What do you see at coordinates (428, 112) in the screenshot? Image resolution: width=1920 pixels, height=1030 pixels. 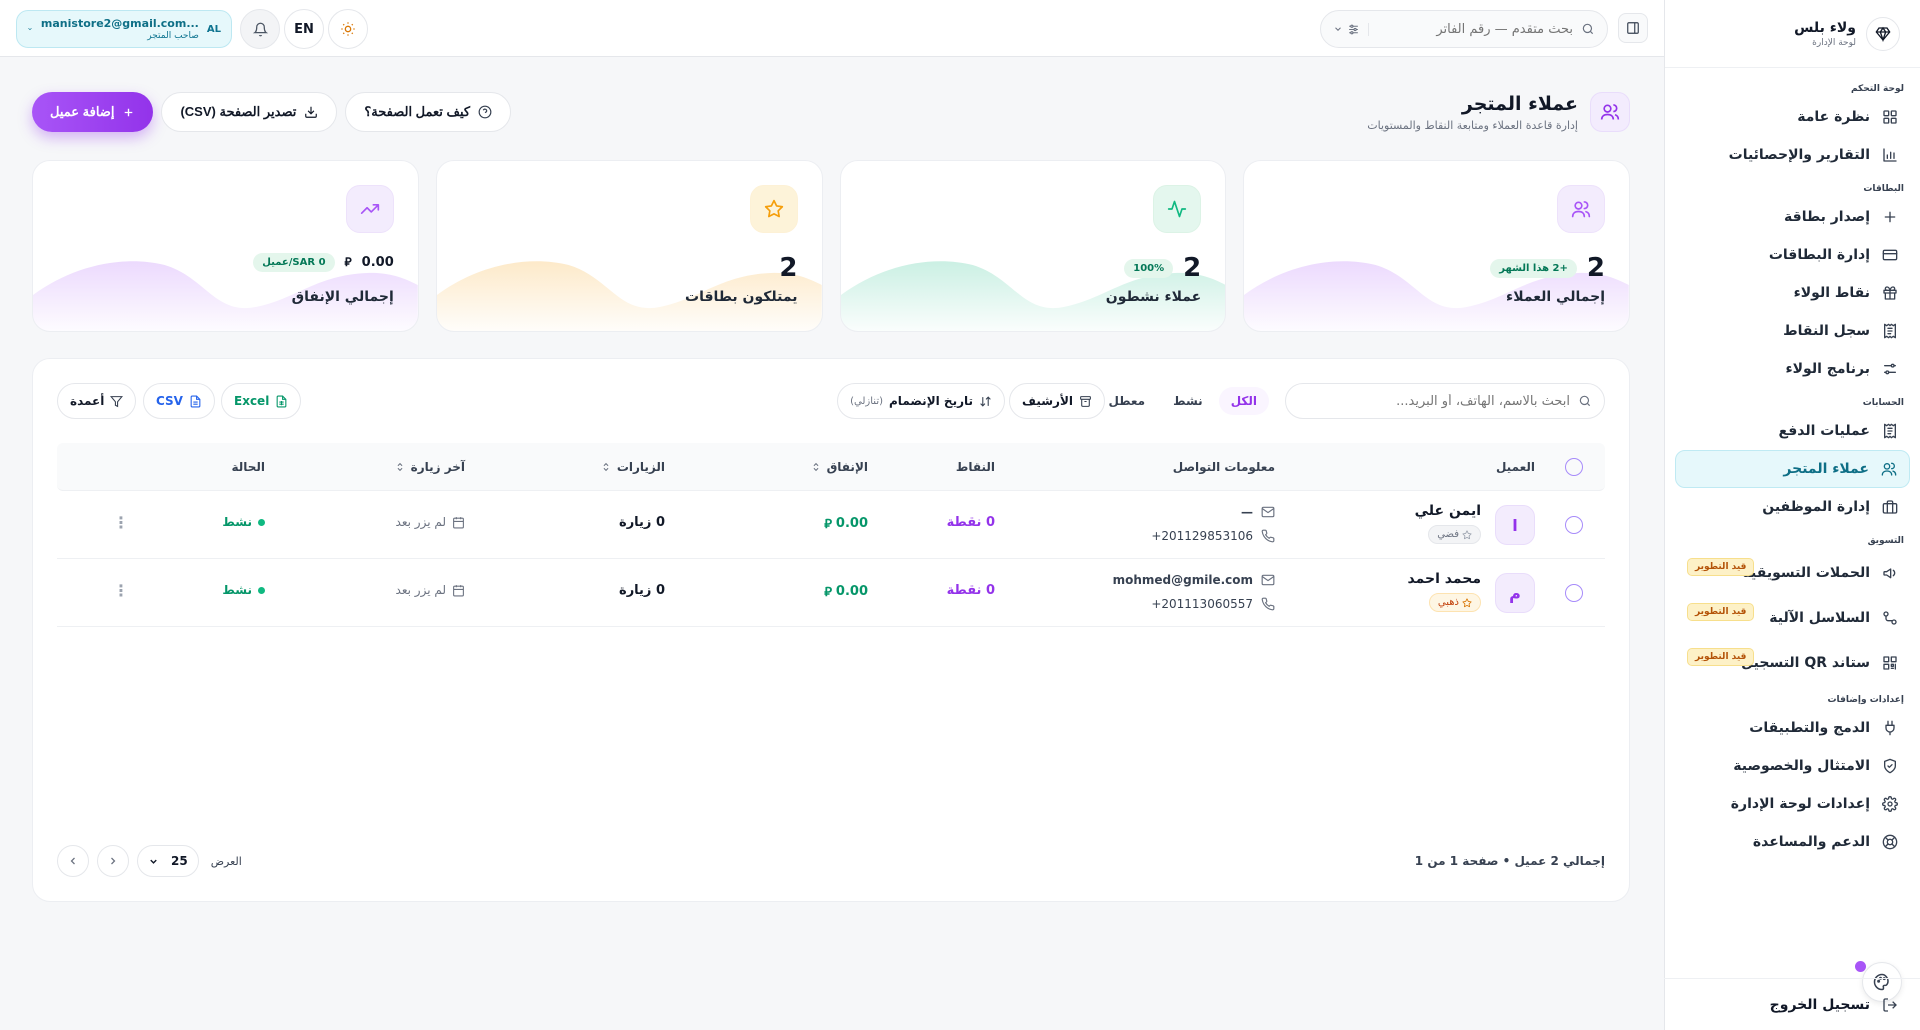 I see `how-it-works-button: كيف تعمل الصفحة؟` at bounding box center [428, 112].